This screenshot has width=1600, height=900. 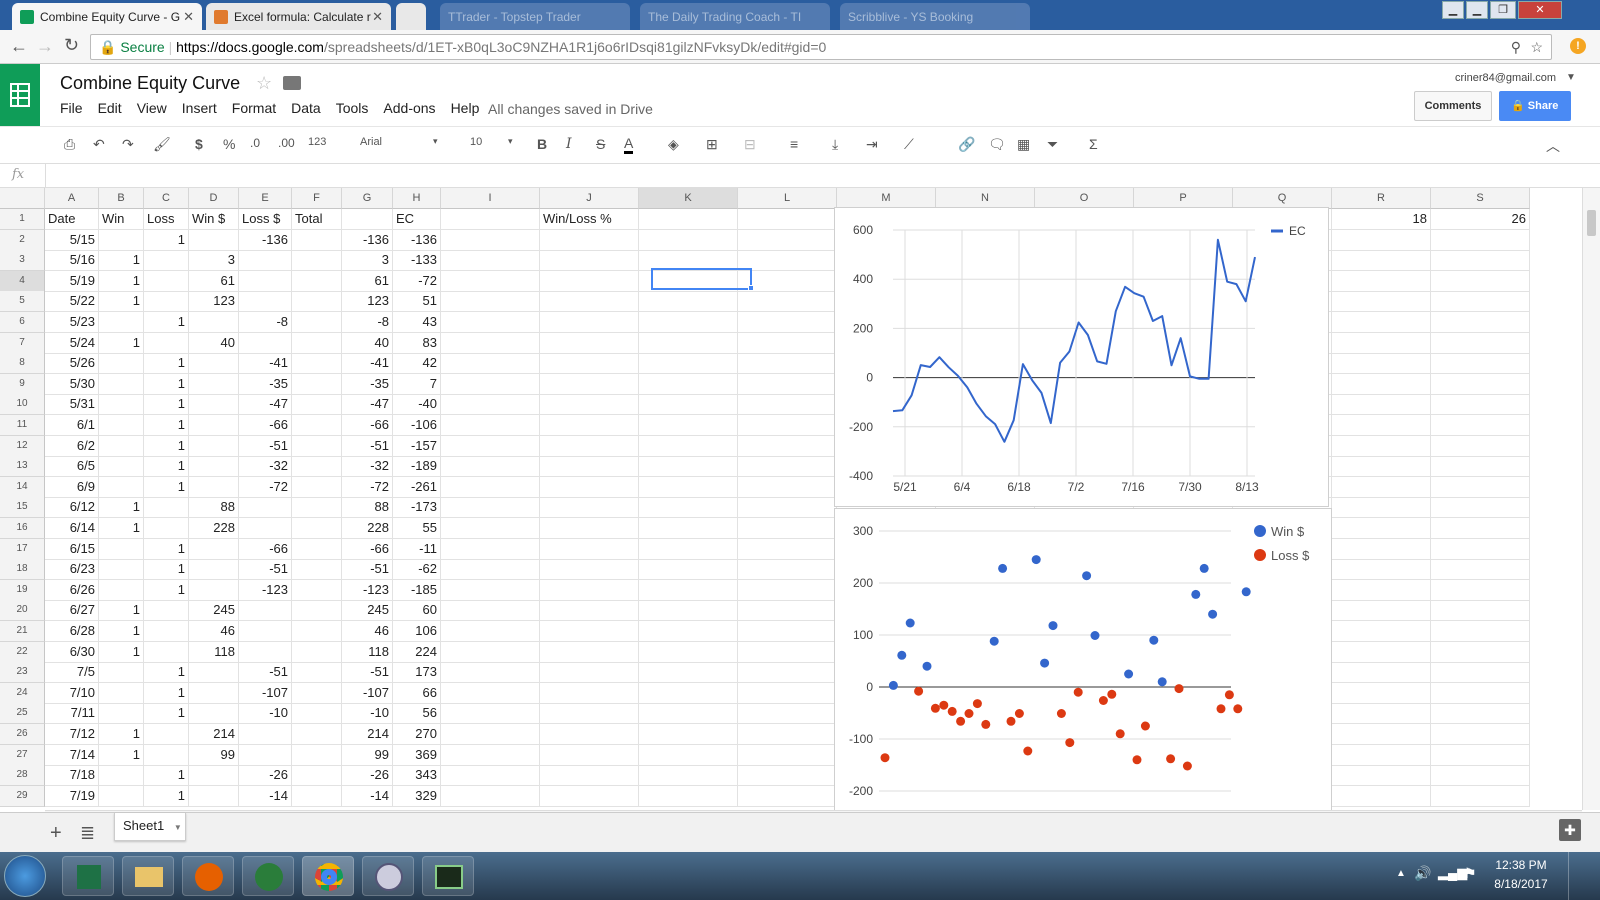 What do you see at coordinates (787, 425) in the screenshot?
I see `cell-l11` at bounding box center [787, 425].